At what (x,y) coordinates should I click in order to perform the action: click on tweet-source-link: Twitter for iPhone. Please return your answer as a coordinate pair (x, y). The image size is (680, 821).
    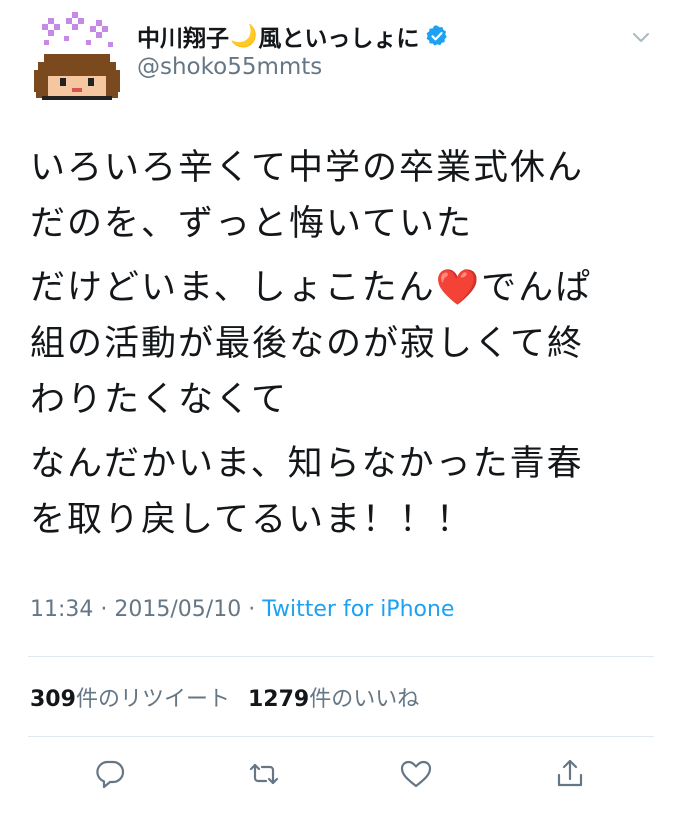
    Looking at the image, I should click on (358, 609).